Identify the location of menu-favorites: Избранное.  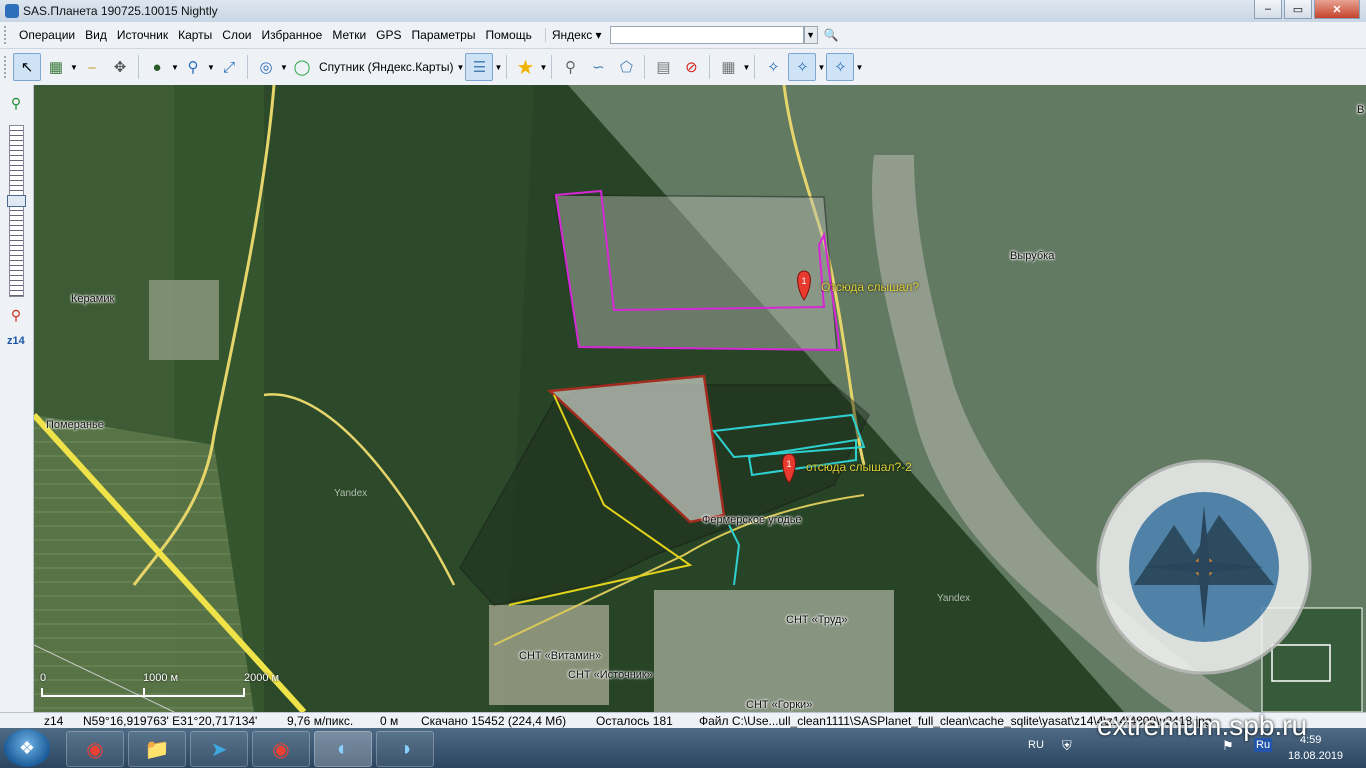
(291, 35).